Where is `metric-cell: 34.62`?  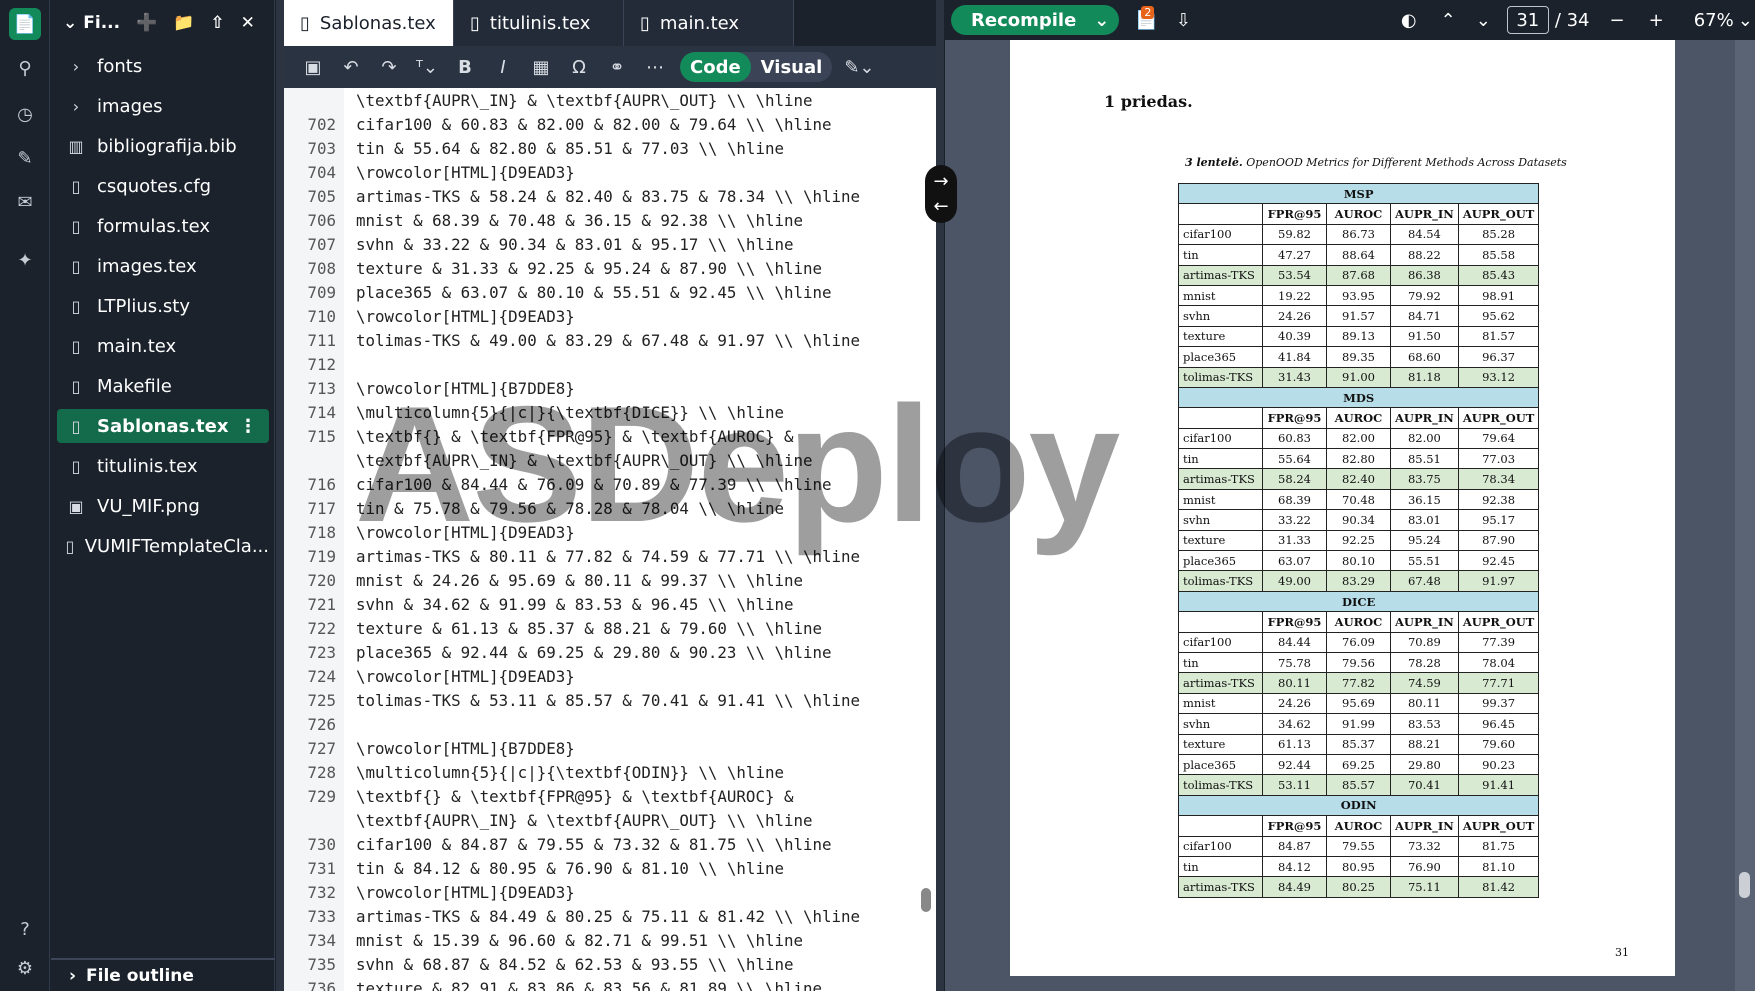 metric-cell: 34.62 is located at coordinates (1294, 724).